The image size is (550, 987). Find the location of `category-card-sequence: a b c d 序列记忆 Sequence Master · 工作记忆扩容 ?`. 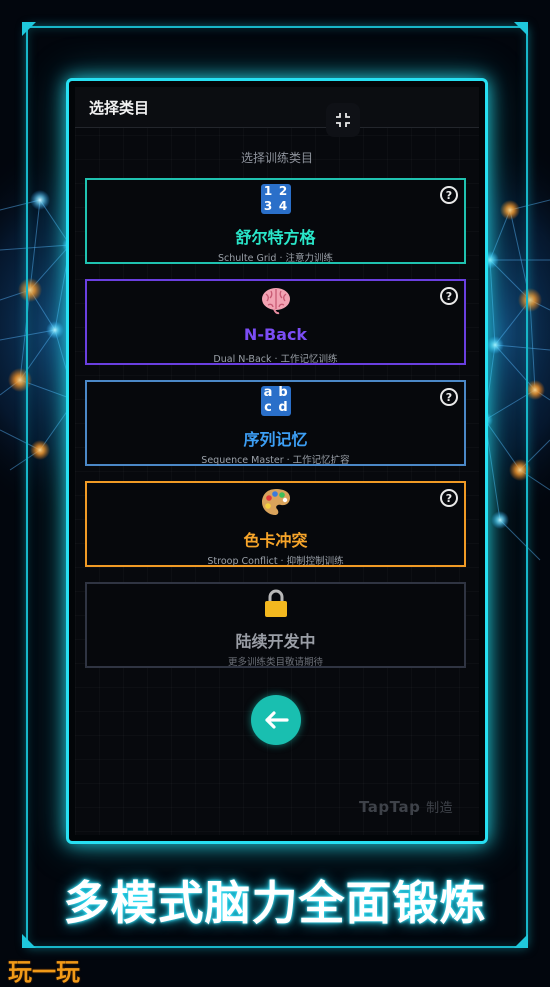

category-card-sequence: a b c d 序列记忆 Sequence Master · 工作记忆扩容 ? is located at coordinates (275, 423).